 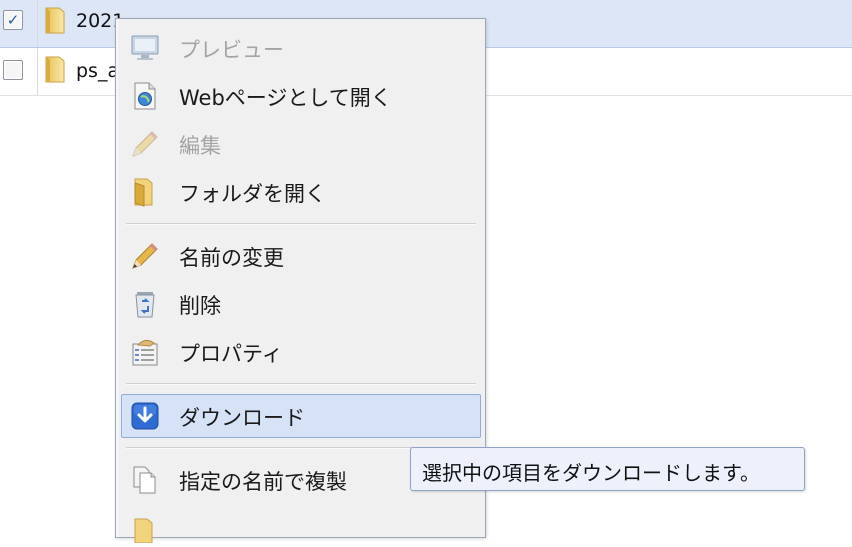 I want to click on menu-item-open-as-webpage: Webページとして開く, so click(x=300, y=95).